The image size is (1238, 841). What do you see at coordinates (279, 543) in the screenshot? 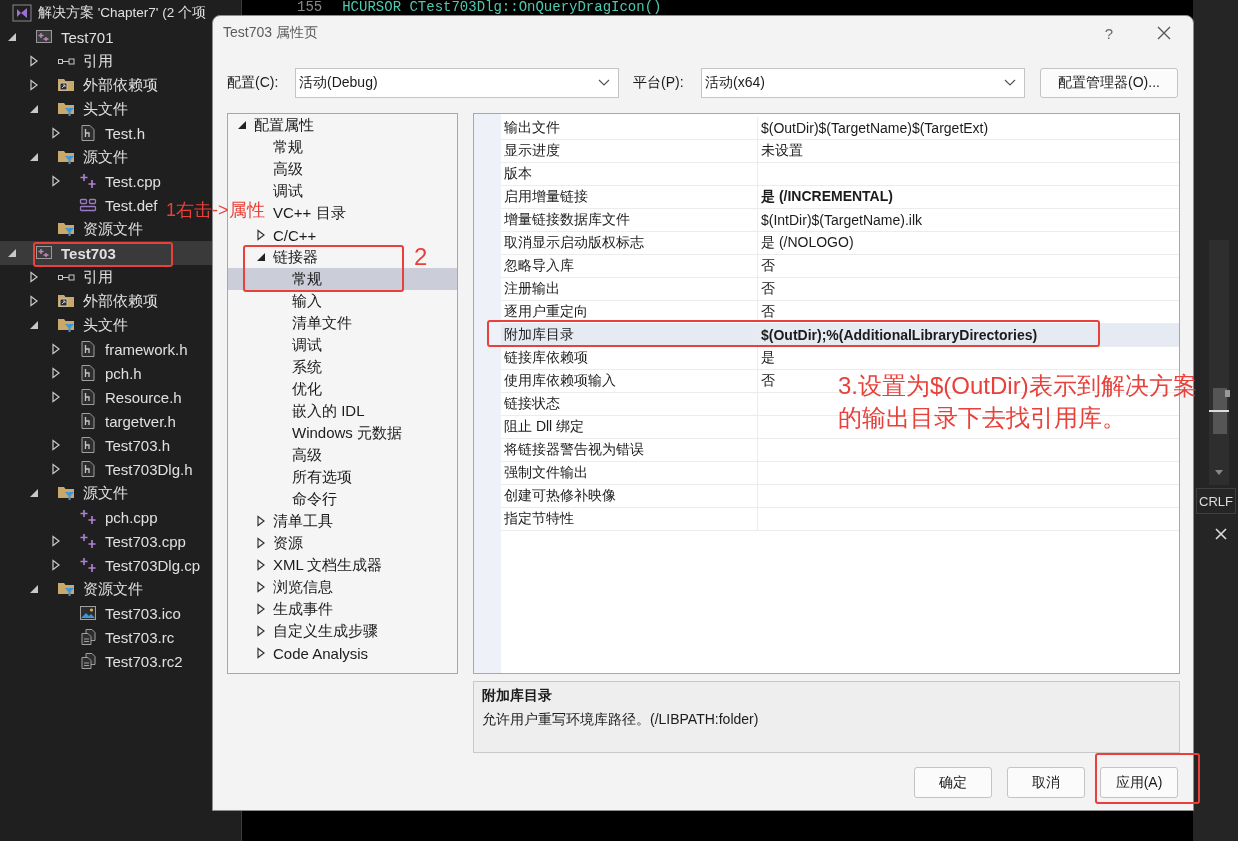
I see `tree-item: 资源` at bounding box center [279, 543].